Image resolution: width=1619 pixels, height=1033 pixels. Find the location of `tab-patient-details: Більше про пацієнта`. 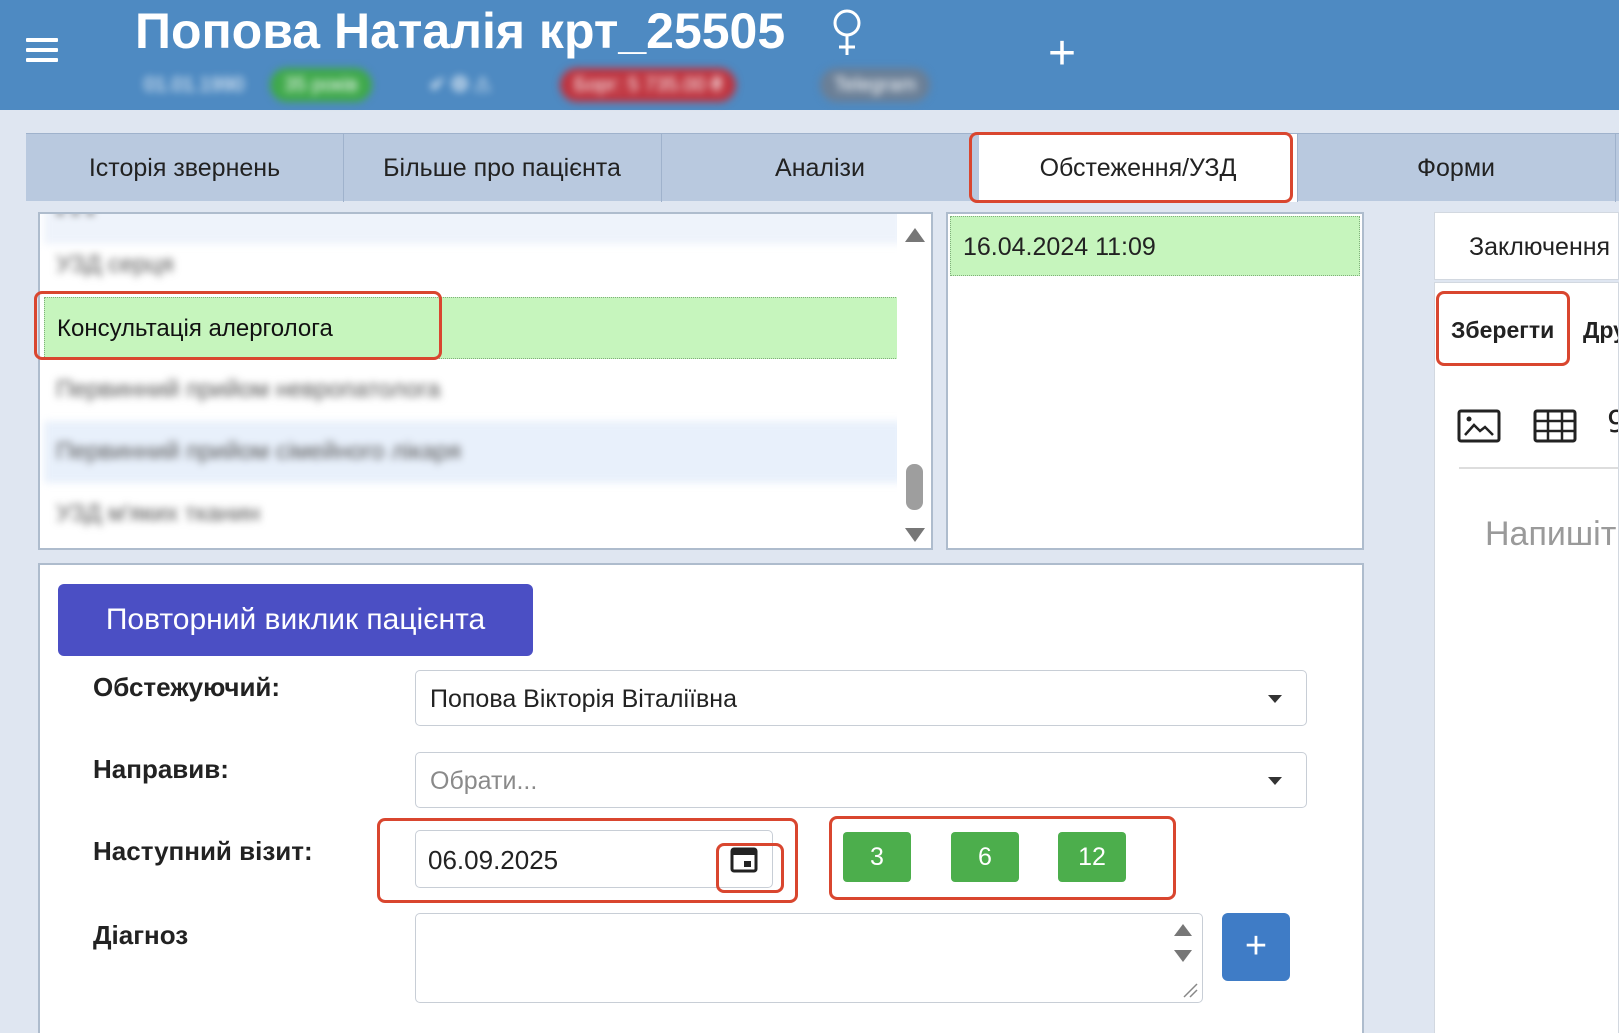

tab-patient-details: Більше про пацієнта is located at coordinates (502, 168).